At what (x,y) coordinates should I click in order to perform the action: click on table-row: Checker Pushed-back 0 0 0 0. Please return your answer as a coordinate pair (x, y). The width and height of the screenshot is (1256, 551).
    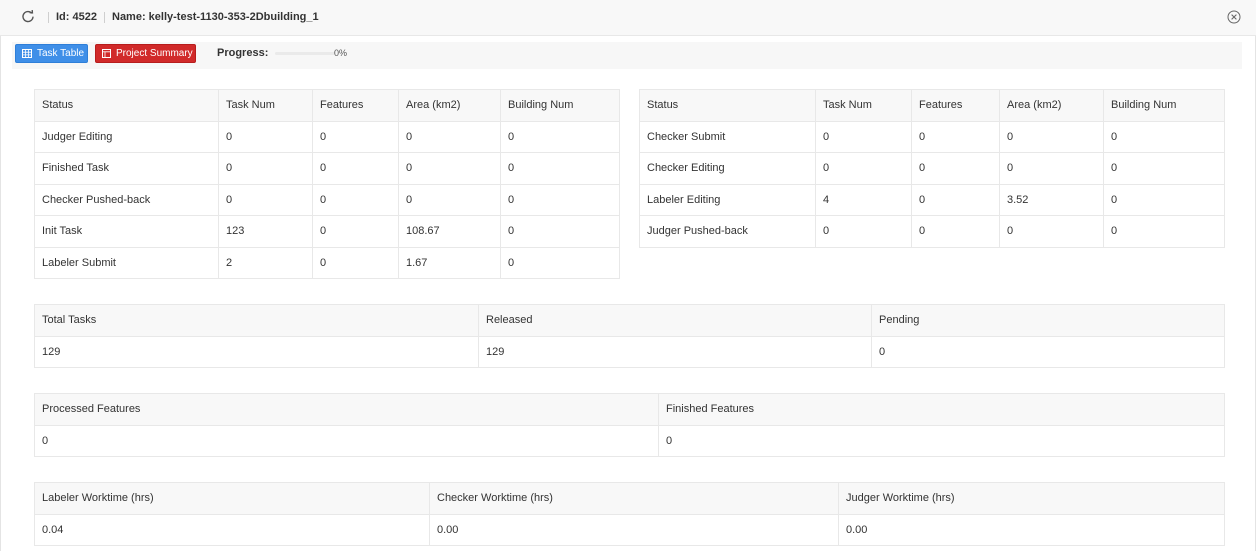
    Looking at the image, I should click on (327, 199).